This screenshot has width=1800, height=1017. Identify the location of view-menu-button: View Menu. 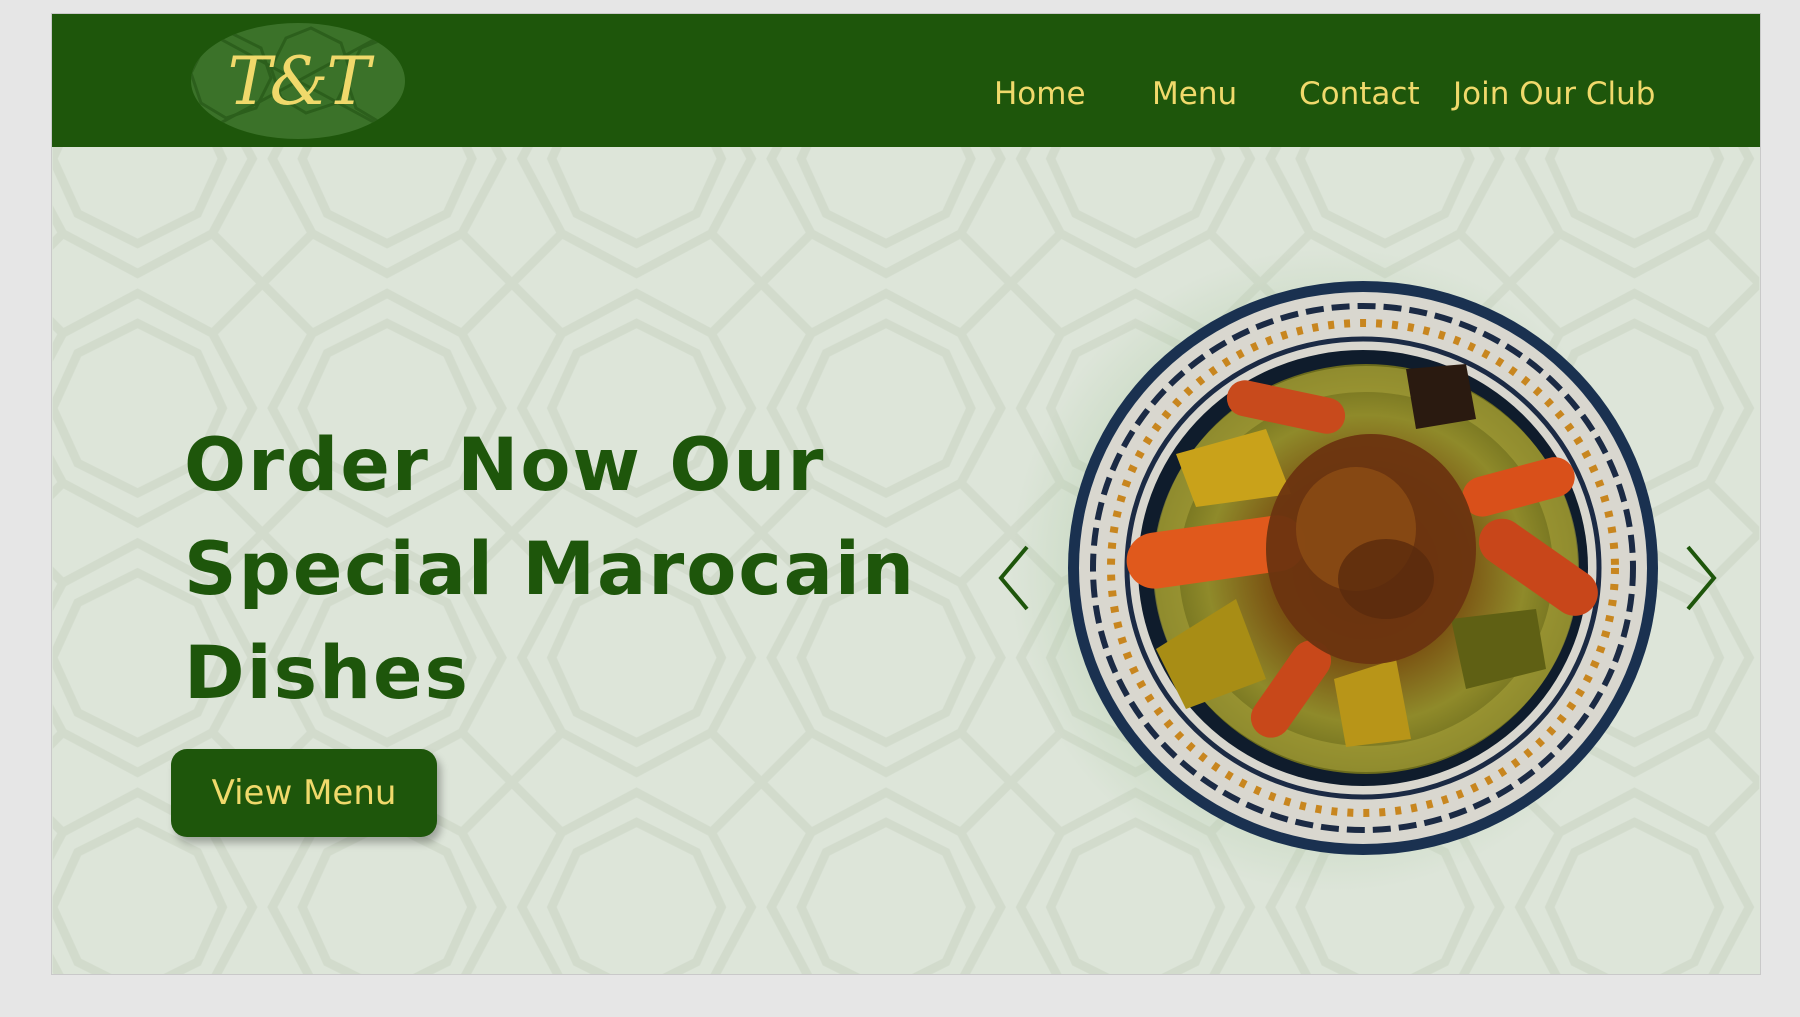
(304, 793).